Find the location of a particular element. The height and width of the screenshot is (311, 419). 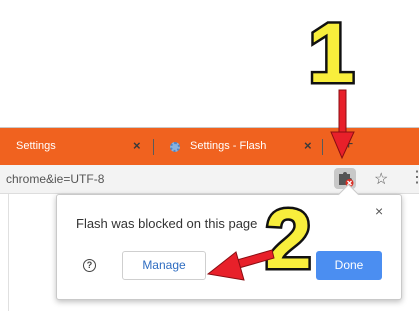

tab-settings-flash-close-button: × is located at coordinates (308, 145).